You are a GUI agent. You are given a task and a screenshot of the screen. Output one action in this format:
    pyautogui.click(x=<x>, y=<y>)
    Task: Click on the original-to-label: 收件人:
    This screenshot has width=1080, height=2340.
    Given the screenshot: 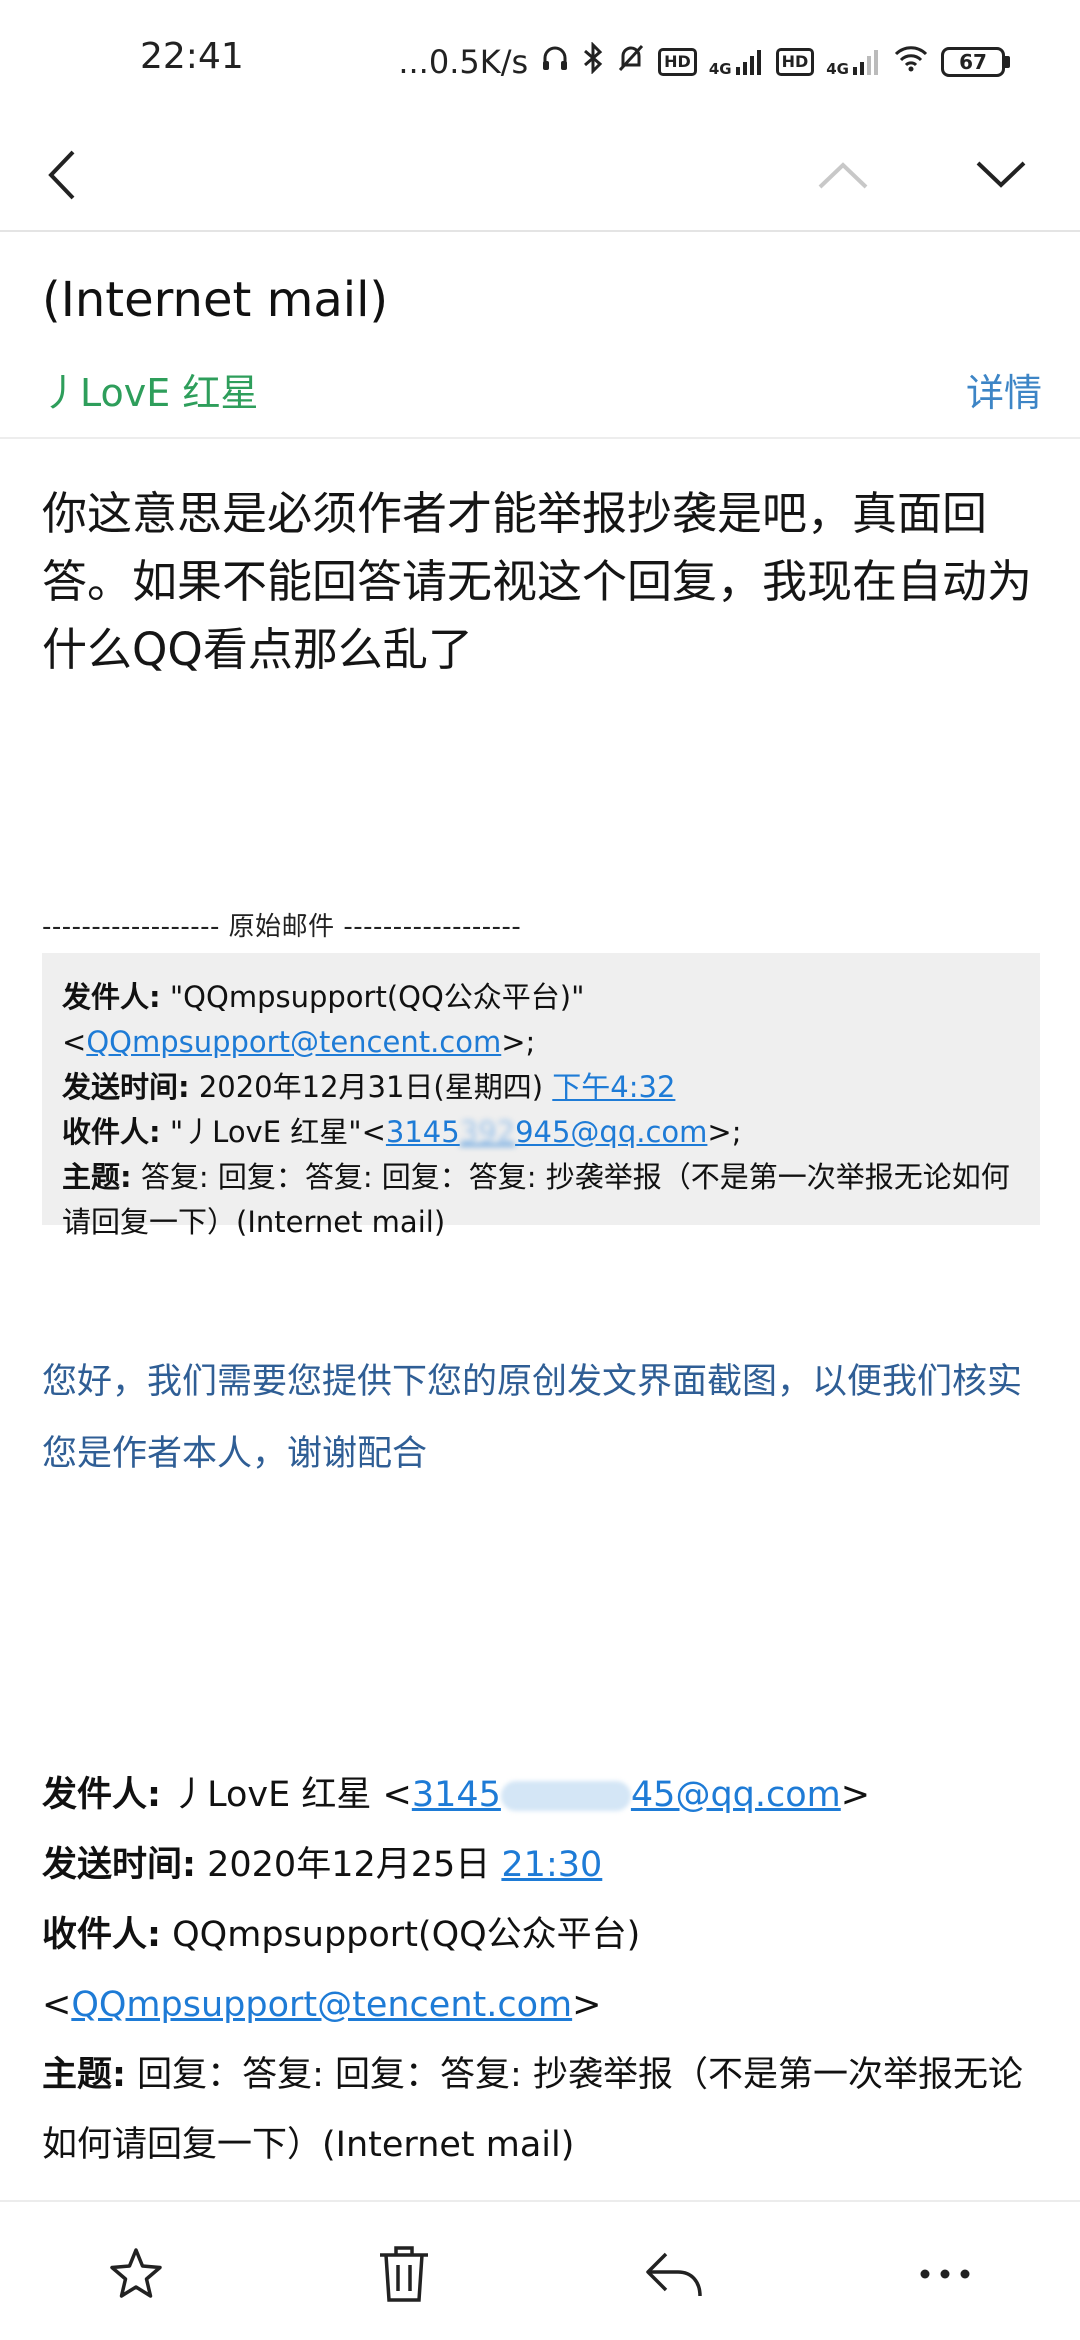 What is the action you would take?
    pyautogui.click(x=111, y=1132)
    